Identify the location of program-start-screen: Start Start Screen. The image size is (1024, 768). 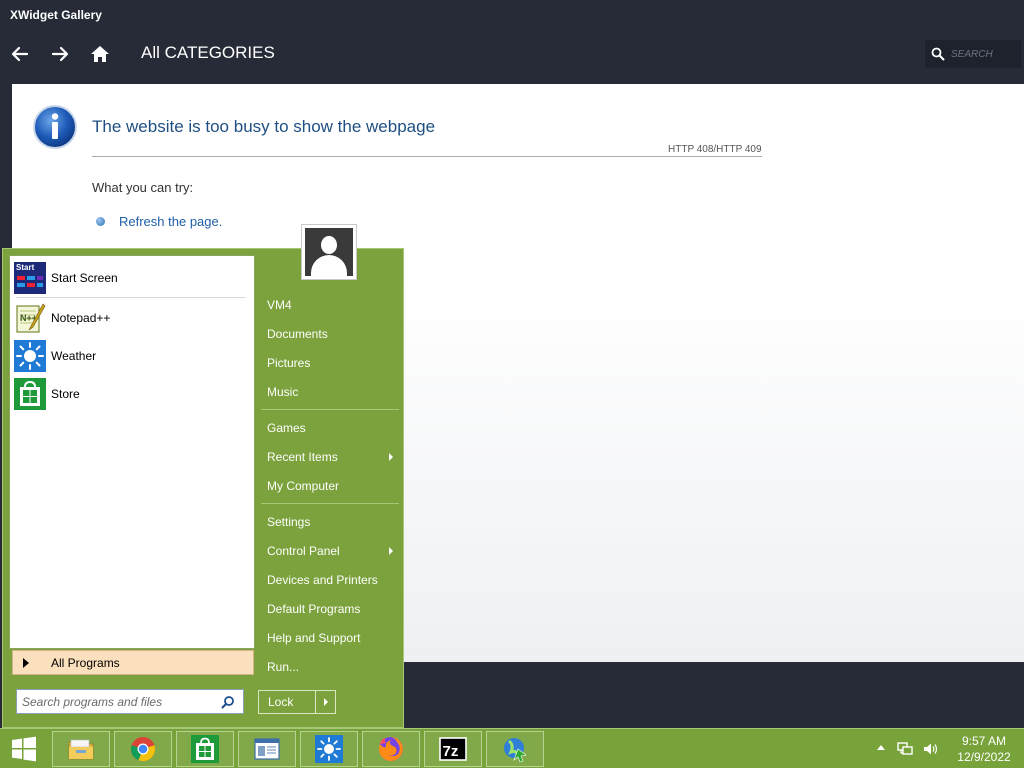
(133, 278).